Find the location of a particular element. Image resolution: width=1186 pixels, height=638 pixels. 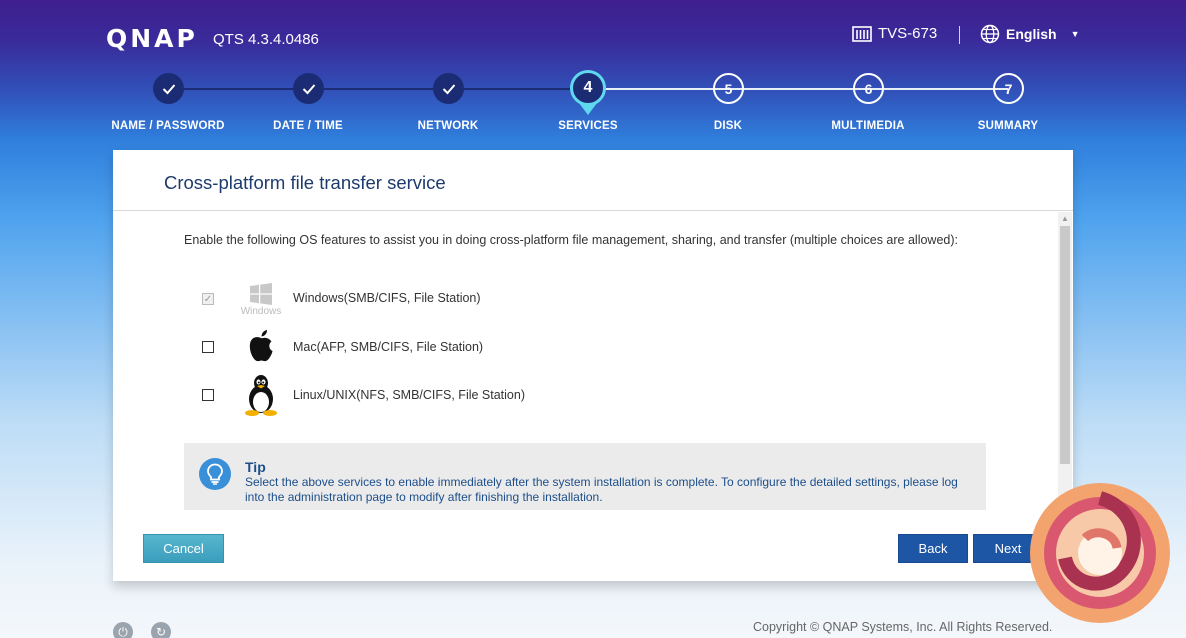

power-icon: ⏻ is located at coordinates (123, 630).